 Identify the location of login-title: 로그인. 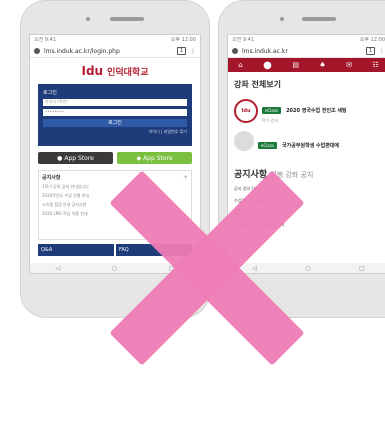
(50, 93).